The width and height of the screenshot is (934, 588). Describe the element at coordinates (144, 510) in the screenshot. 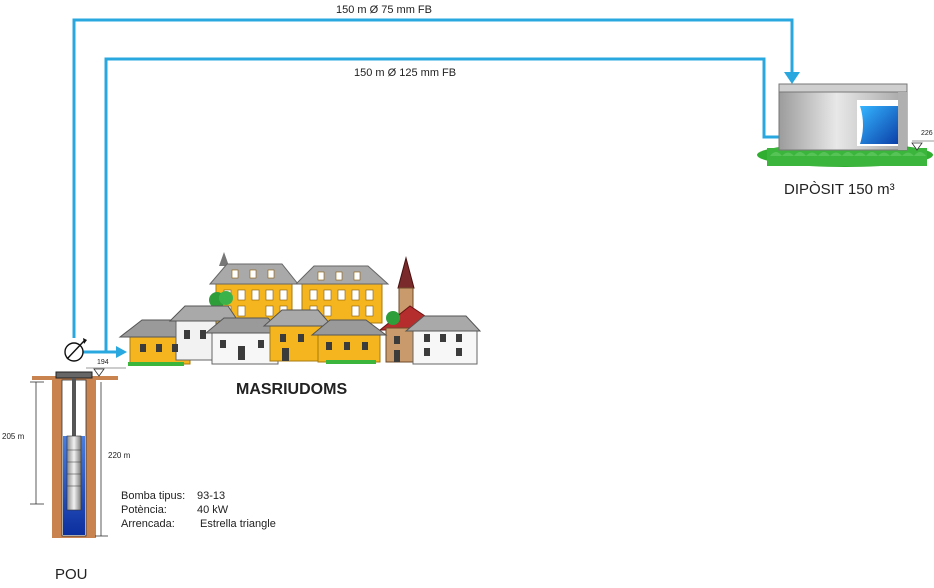

I see `pump-spec-key-2: Potència:` at that location.